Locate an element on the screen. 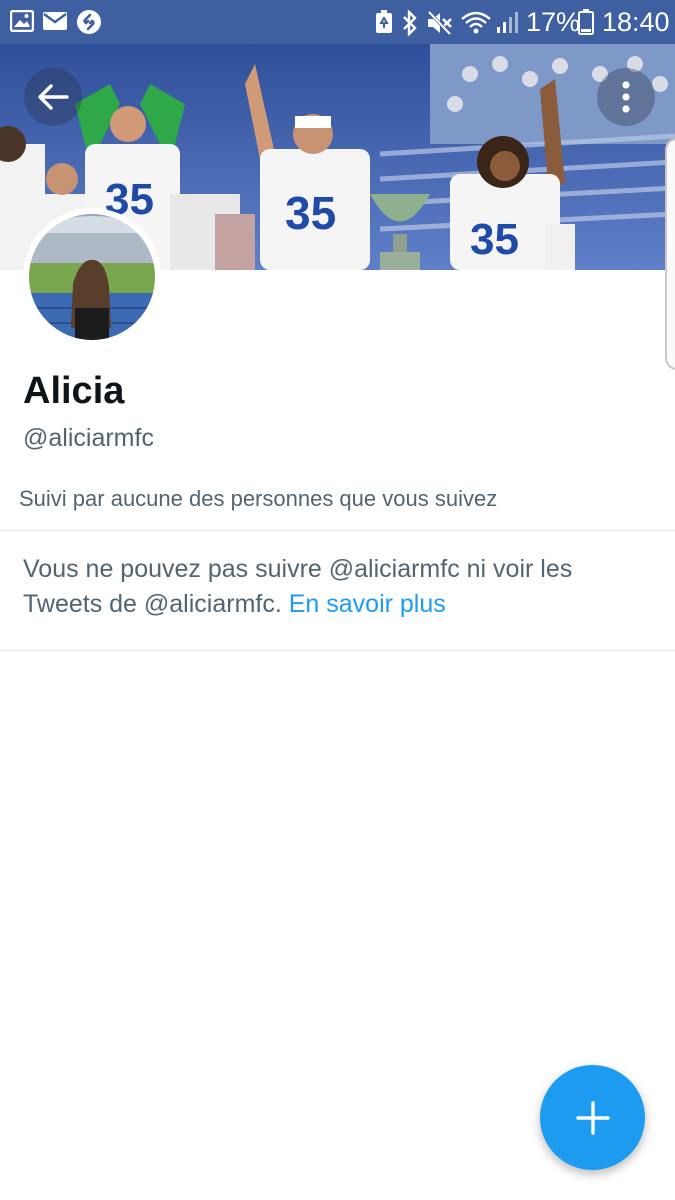  profile-handle: @aliciarmfc is located at coordinates (88, 438).